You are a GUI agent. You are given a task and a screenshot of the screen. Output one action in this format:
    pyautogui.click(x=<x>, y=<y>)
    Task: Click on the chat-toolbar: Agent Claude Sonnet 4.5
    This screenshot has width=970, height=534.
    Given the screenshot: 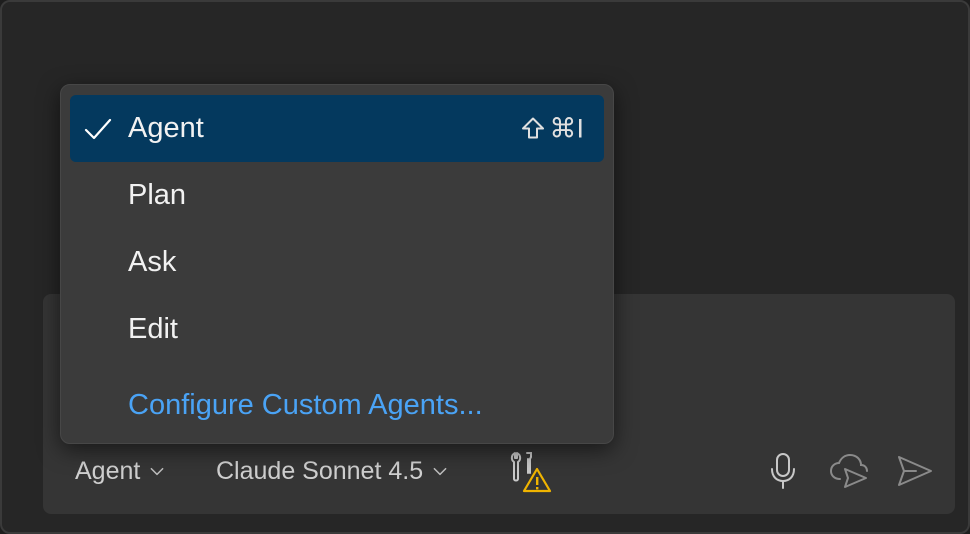 What is the action you would take?
    pyautogui.click(x=499, y=471)
    